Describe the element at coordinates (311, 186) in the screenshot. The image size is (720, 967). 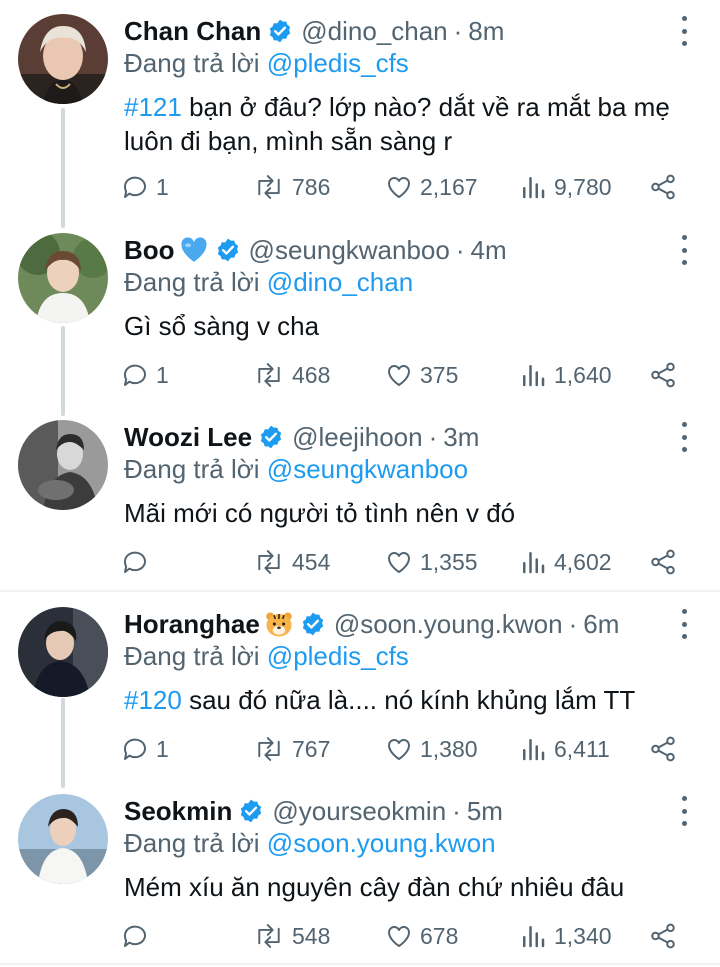
I see `retweet-count: 786` at that location.